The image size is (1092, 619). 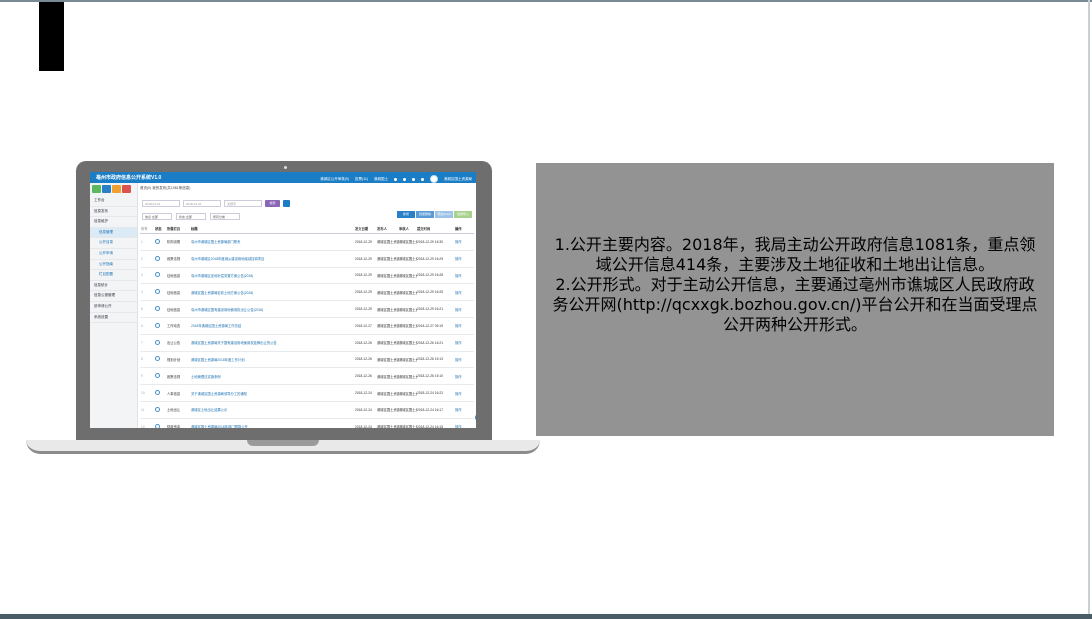 I want to click on sidebar-item-workbench: 工作台, so click(x=113, y=201).